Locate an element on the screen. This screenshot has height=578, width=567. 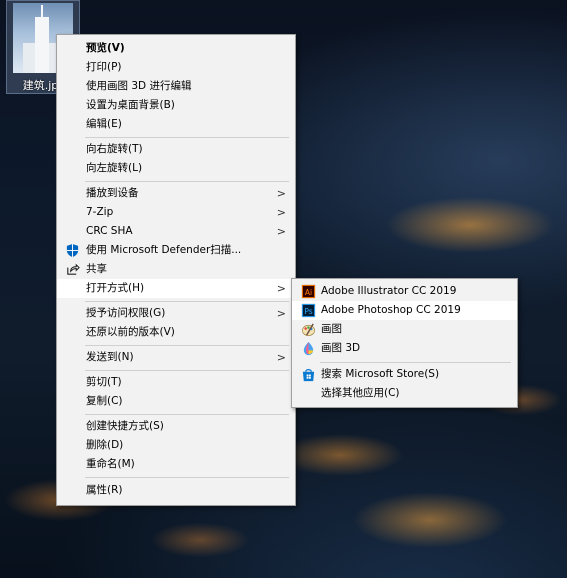
menu-item-label: 属性(R) is located at coordinates (104, 490).